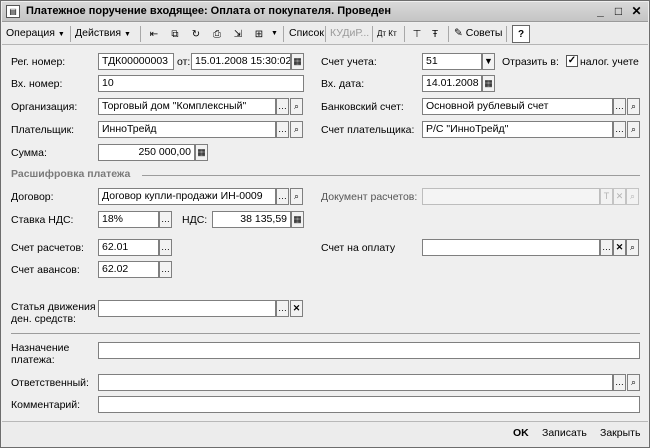 This screenshot has height=448, width=650. What do you see at coordinates (184, 62) in the screenshot?
I see `date-from-label: от:` at bounding box center [184, 62].